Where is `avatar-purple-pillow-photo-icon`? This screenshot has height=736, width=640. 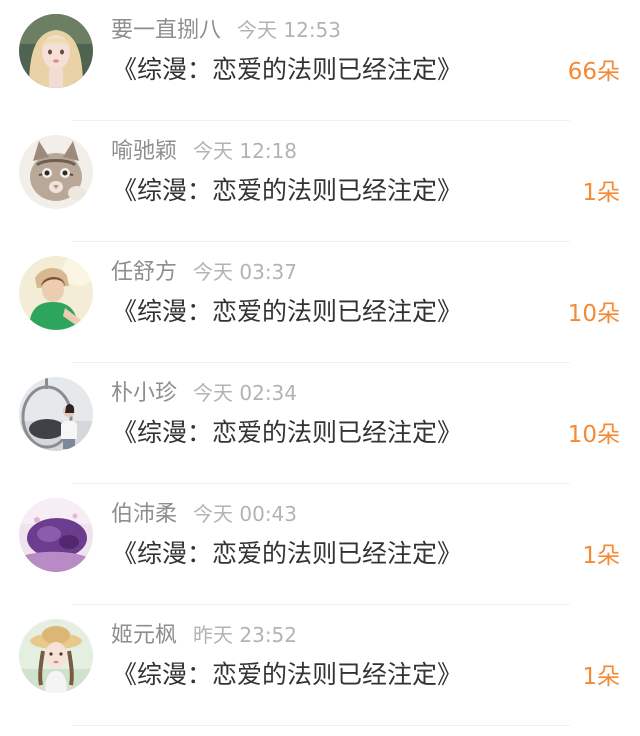
avatar-purple-pillow-photo-icon is located at coordinates (56, 535).